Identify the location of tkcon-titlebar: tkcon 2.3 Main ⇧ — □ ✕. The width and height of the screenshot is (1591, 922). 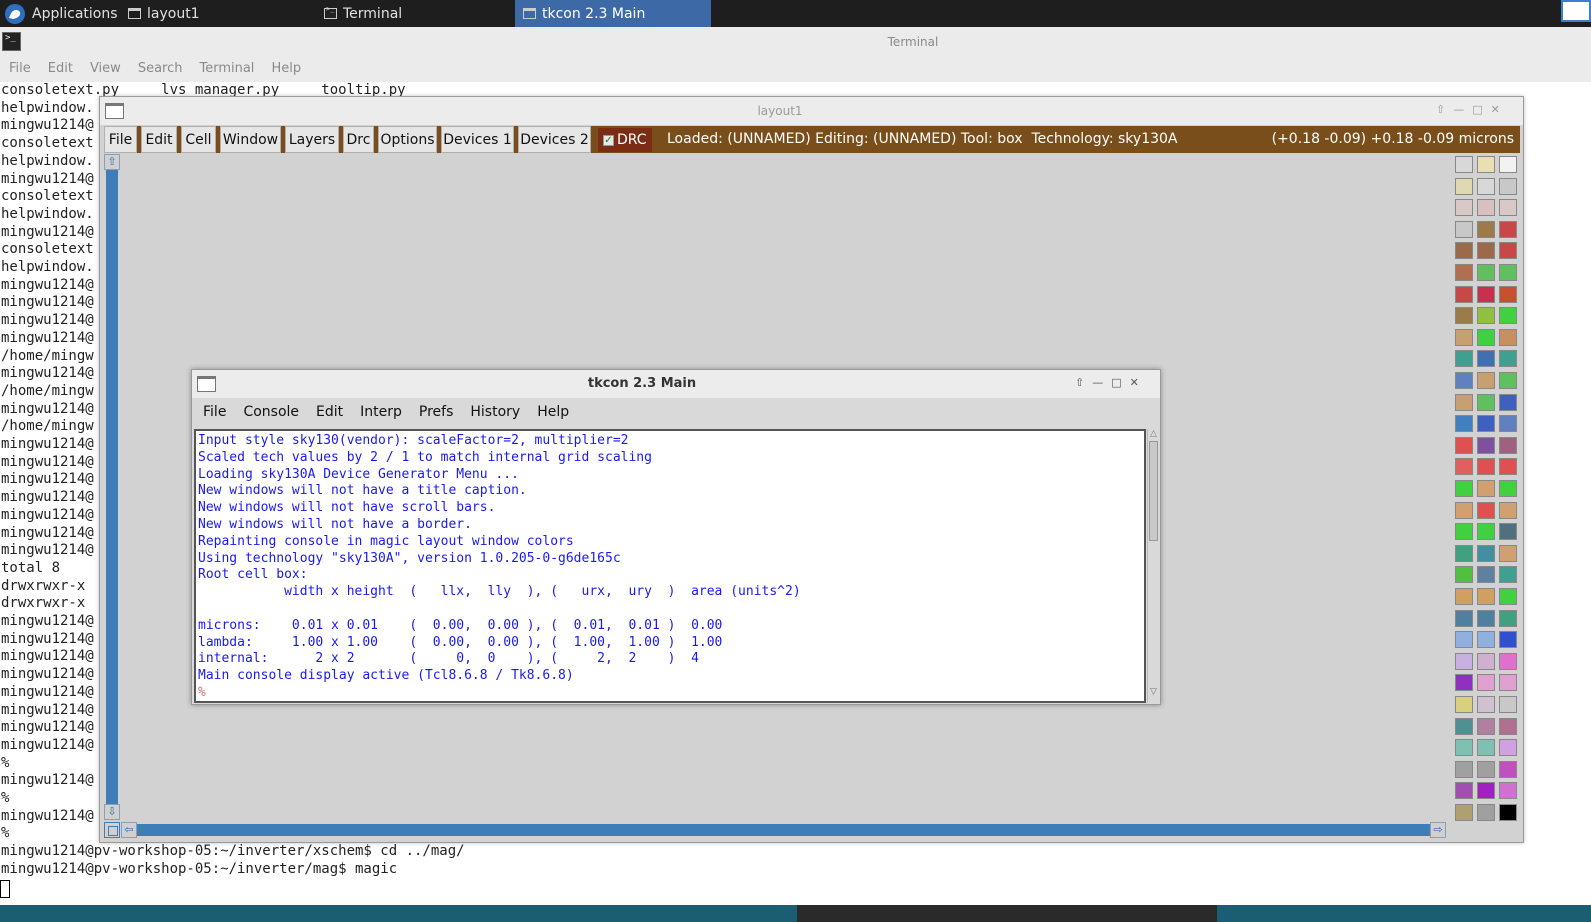
(676, 384).